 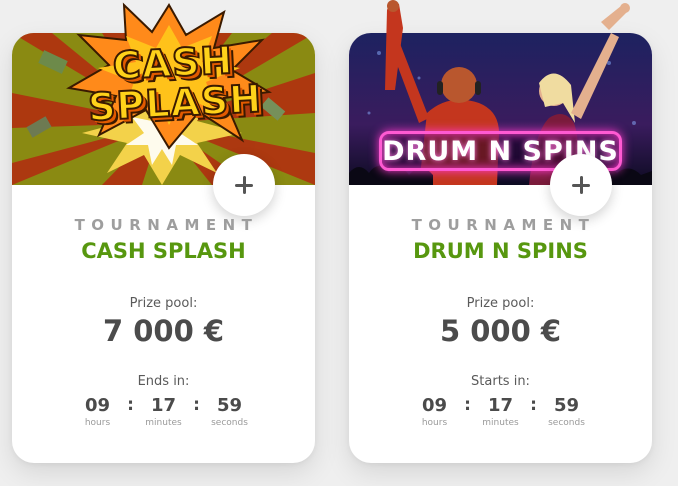 What do you see at coordinates (163, 251) in the screenshot?
I see `tournament-name: CASH SPLASH` at bounding box center [163, 251].